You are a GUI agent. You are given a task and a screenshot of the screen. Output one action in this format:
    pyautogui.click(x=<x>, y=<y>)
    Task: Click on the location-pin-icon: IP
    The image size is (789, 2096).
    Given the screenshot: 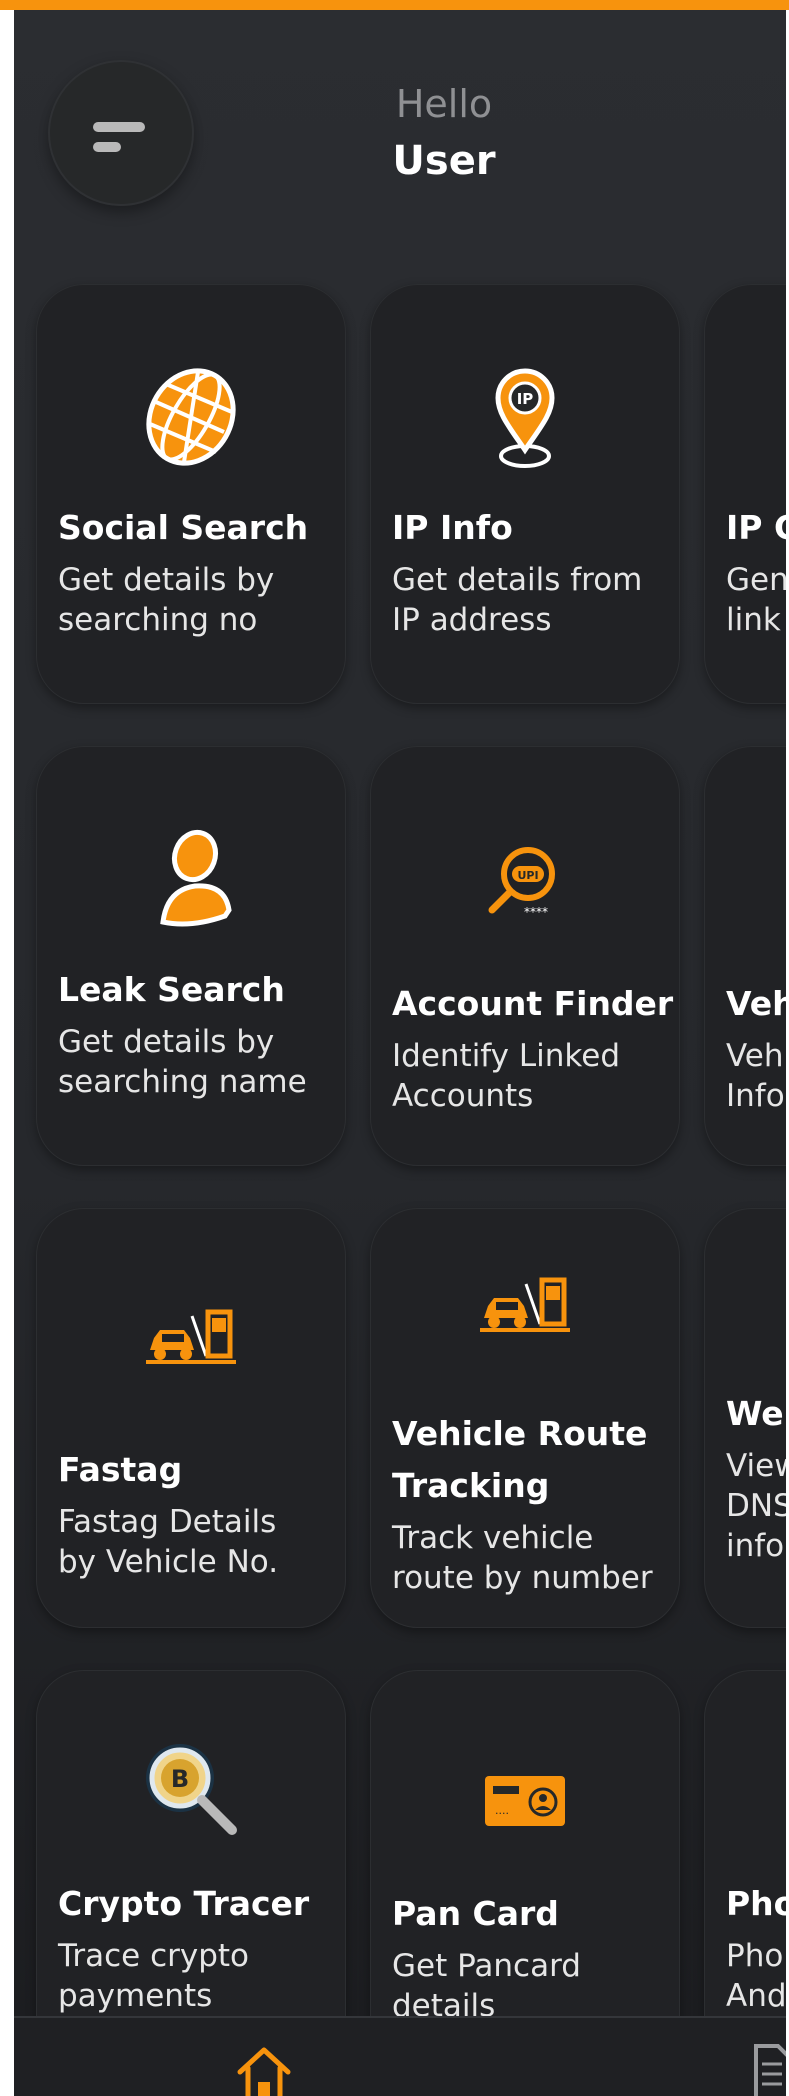 What is the action you would take?
    pyautogui.click(x=525, y=417)
    